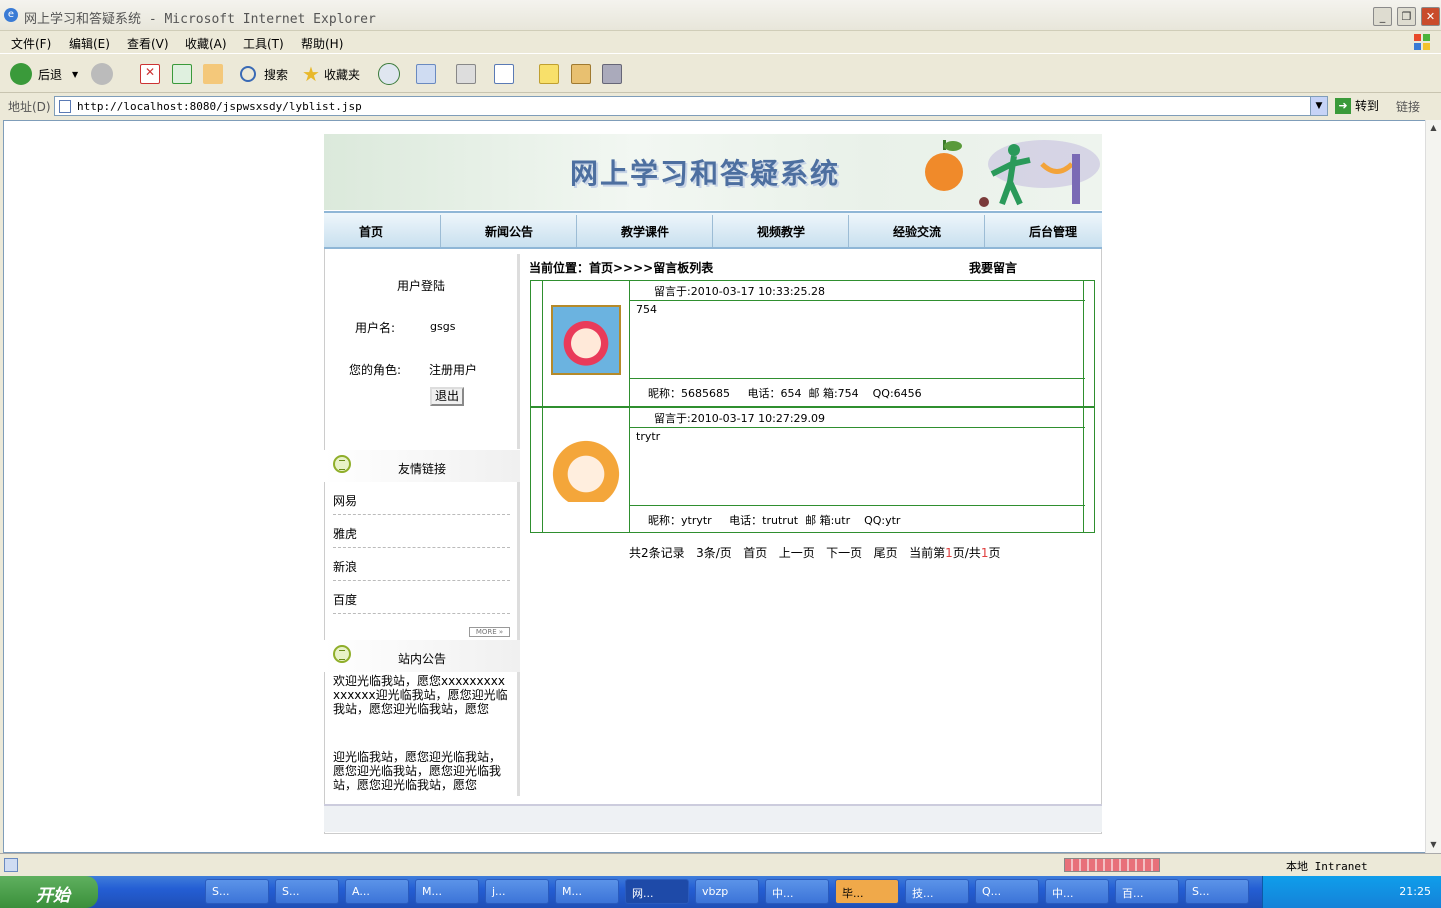 Image resolution: width=1441 pixels, height=908 pixels. What do you see at coordinates (1382, 16) in the screenshot?
I see `minimize-button: _` at bounding box center [1382, 16].